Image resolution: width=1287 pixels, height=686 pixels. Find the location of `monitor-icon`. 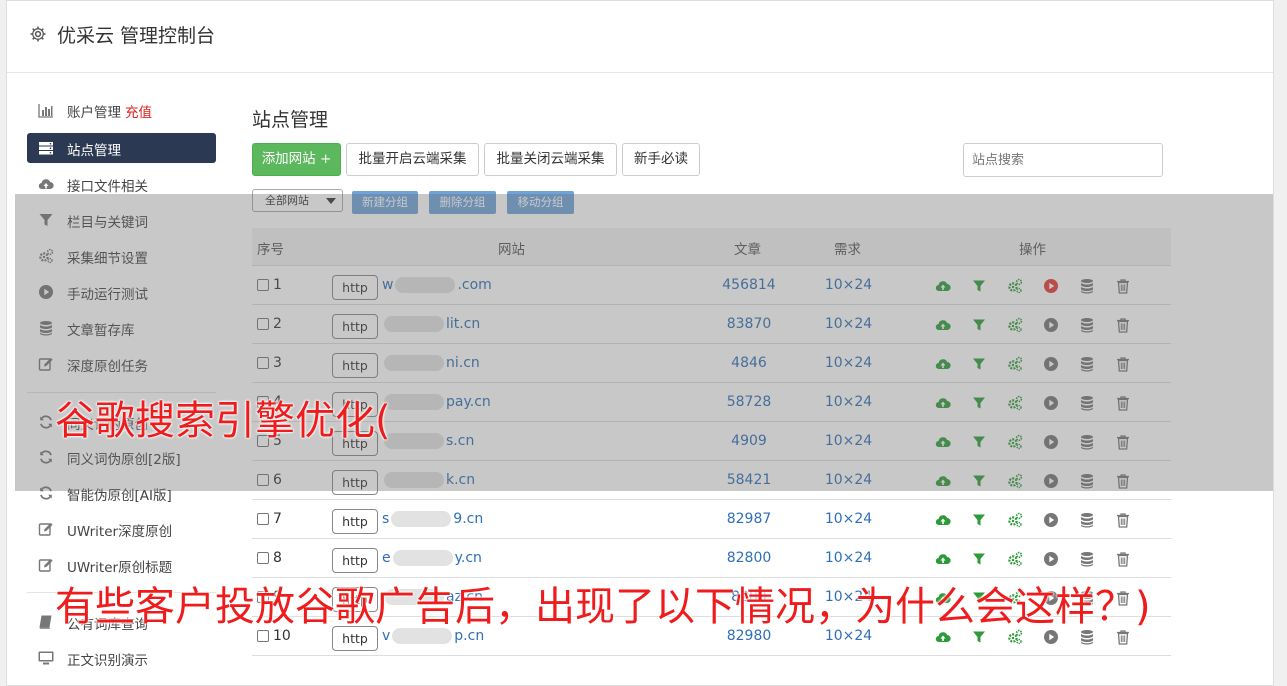

monitor-icon is located at coordinates (46, 658).